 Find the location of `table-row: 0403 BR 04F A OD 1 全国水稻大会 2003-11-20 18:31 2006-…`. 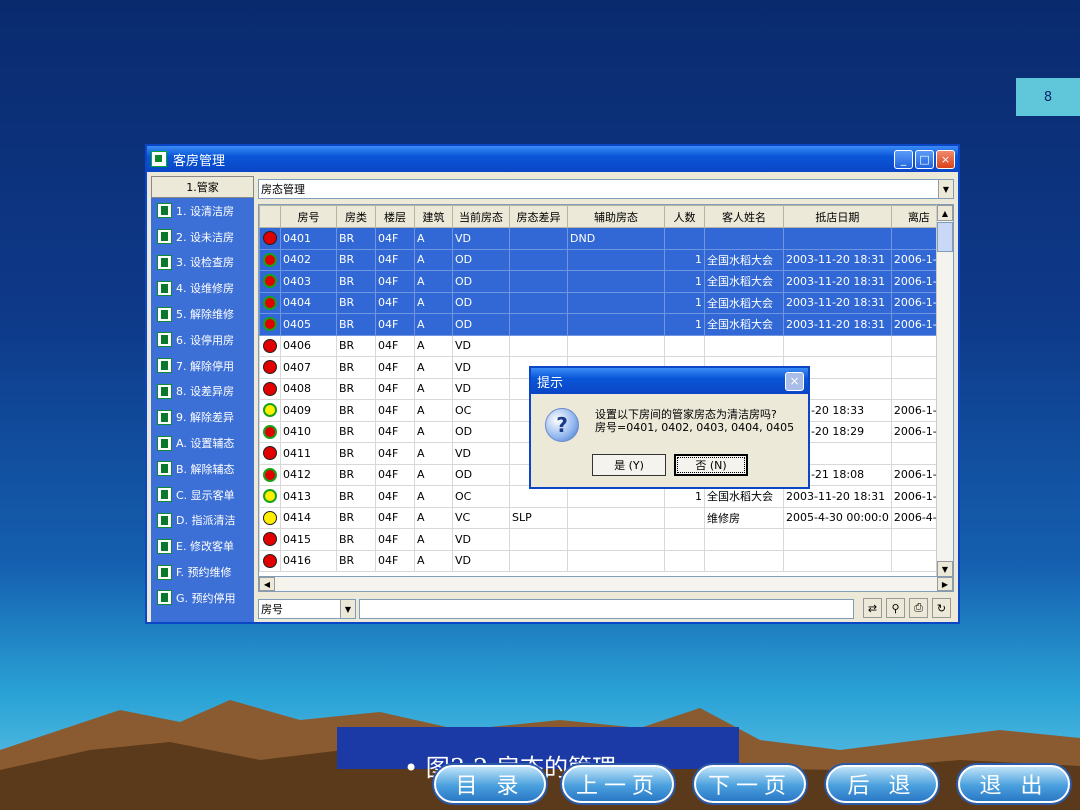

table-row: 0403 BR 04F A OD 1 全国水稻大会 2003-11-20 18:31 2006-… is located at coordinates (605, 281).